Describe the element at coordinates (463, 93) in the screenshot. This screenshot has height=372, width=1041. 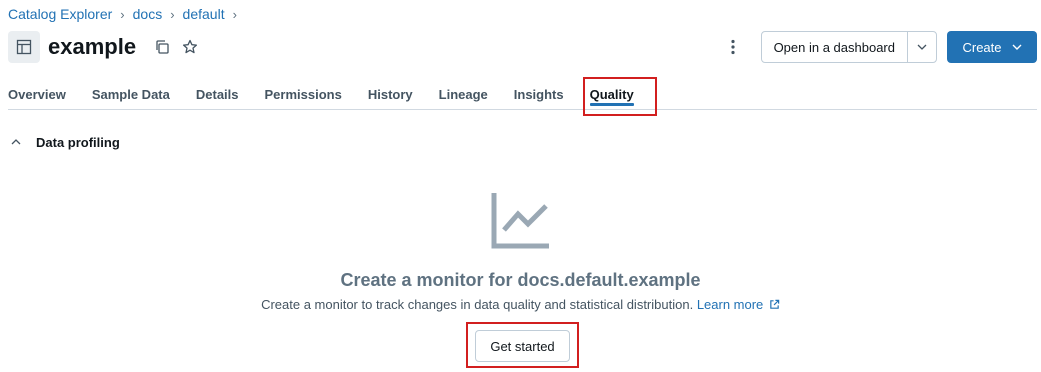
I see `tab-lineage: Lineage` at that location.